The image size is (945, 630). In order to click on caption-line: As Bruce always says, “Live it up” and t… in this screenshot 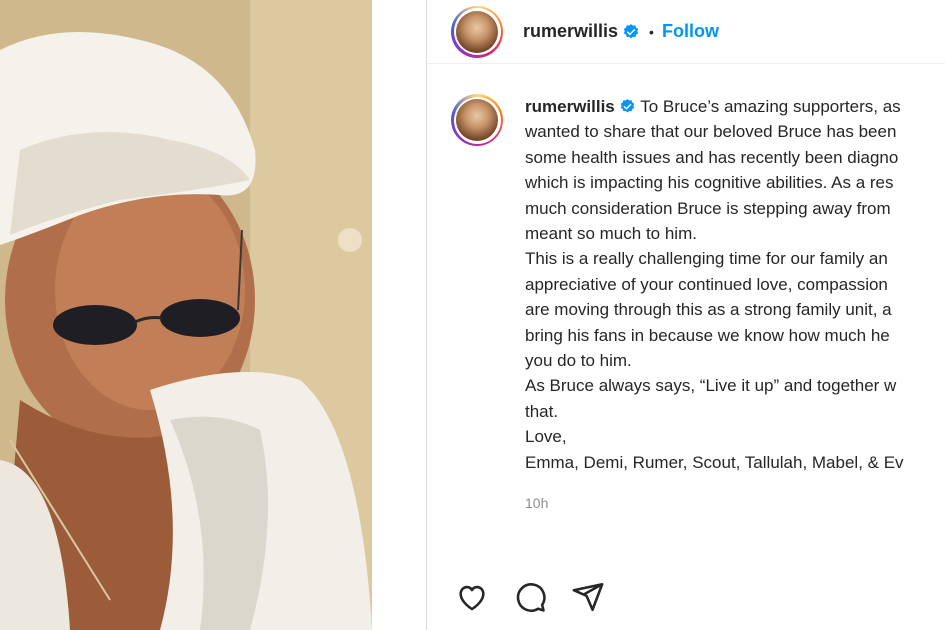, I will do `click(711, 386)`.